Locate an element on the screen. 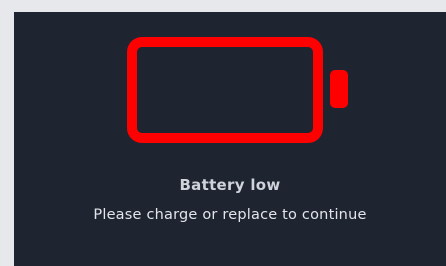 The width and height of the screenshot is (446, 266). status-message: Please charge or replace to continue is located at coordinates (230, 215).